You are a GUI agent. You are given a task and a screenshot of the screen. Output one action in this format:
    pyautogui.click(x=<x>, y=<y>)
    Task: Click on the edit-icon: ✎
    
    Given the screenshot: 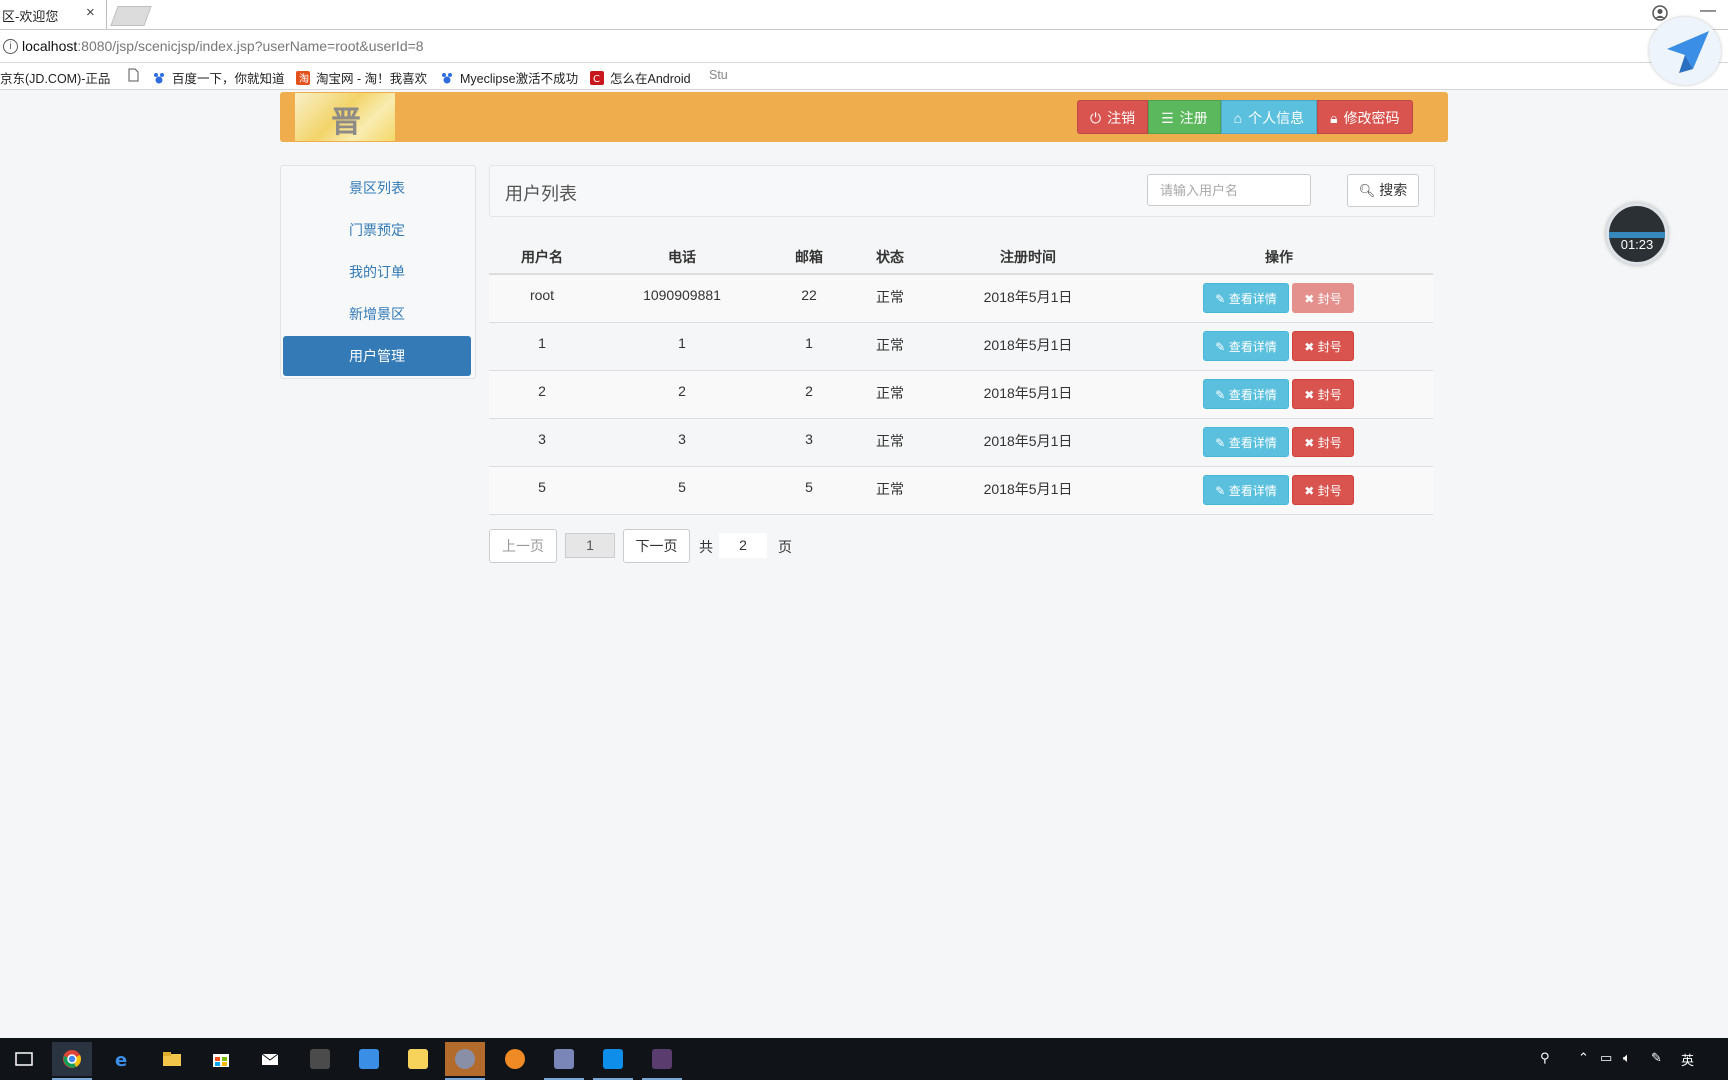 What is the action you would take?
    pyautogui.click(x=1222, y=443)
    